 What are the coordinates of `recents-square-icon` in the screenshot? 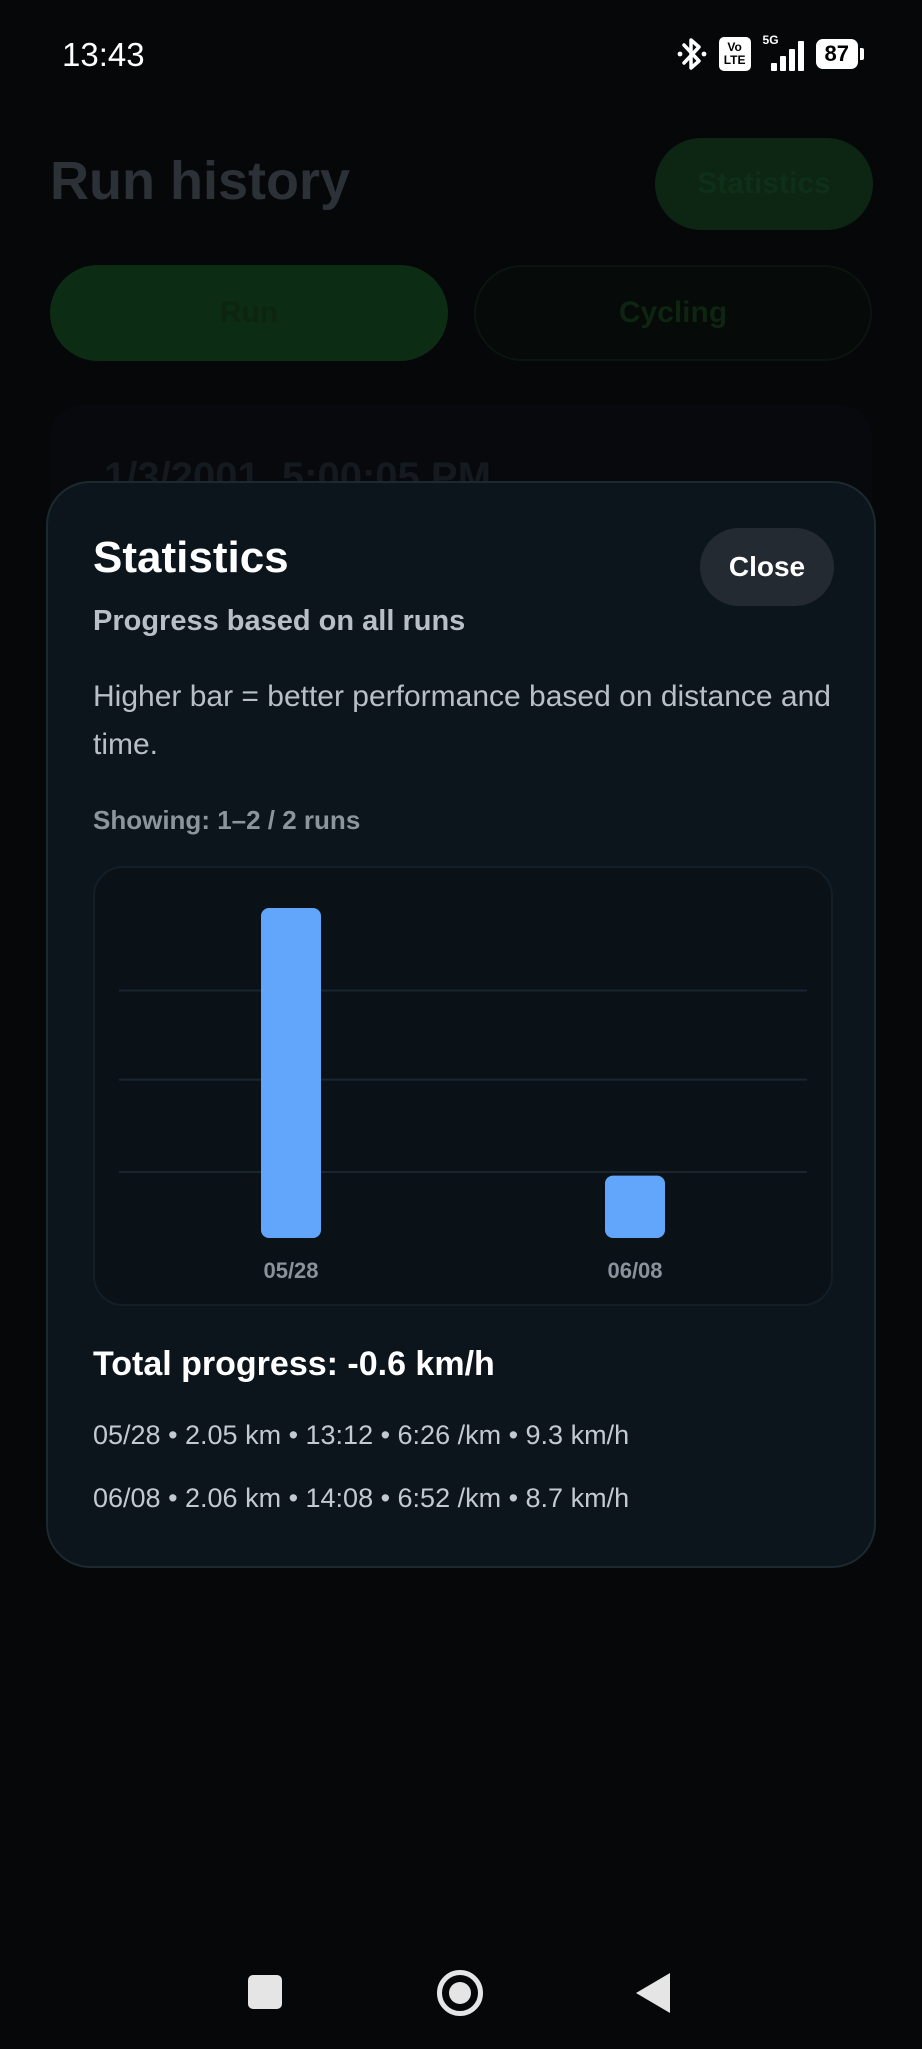 It's located at (265, 1992).